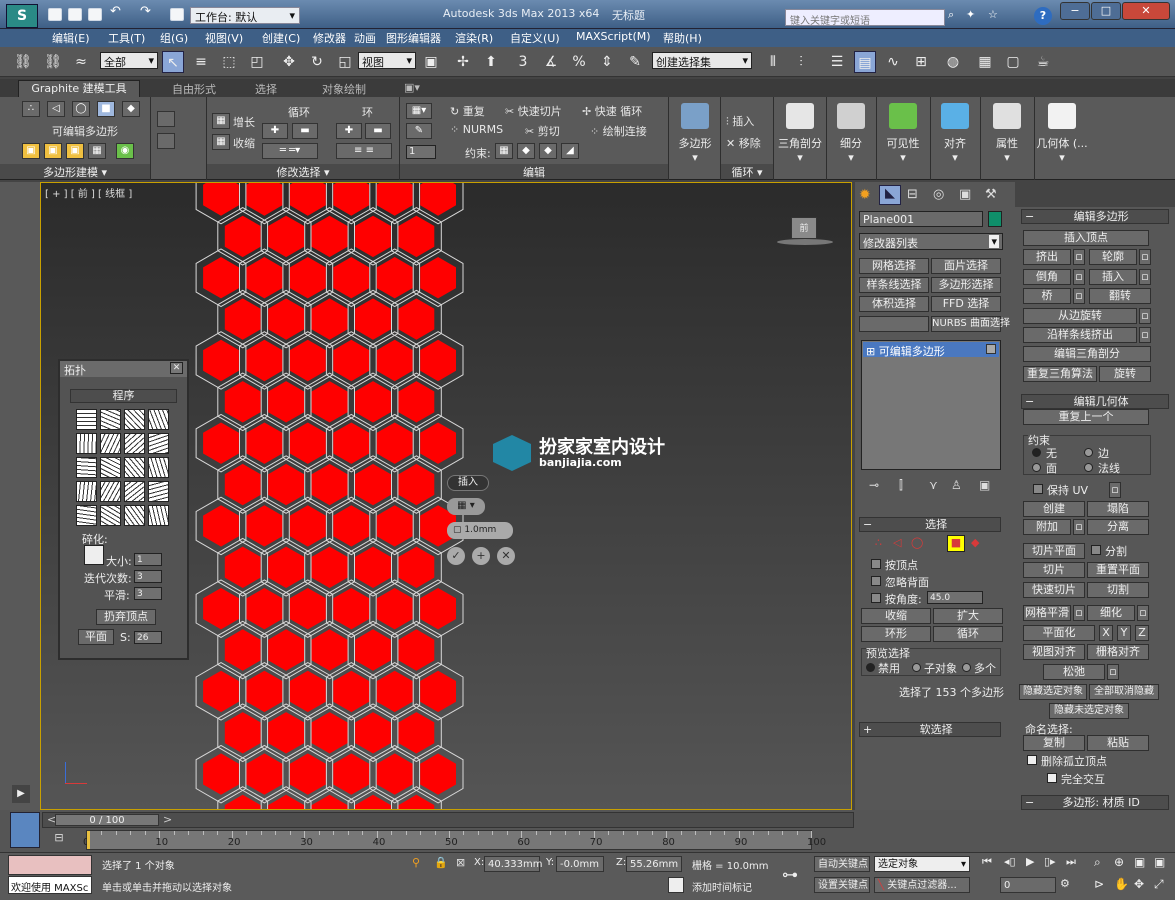 The image size is (1175, 900). What do you see at coordinates (1142, 633) in the screenshot?
I see `planar-z-button: Z` at bounding box center [1142, 633].